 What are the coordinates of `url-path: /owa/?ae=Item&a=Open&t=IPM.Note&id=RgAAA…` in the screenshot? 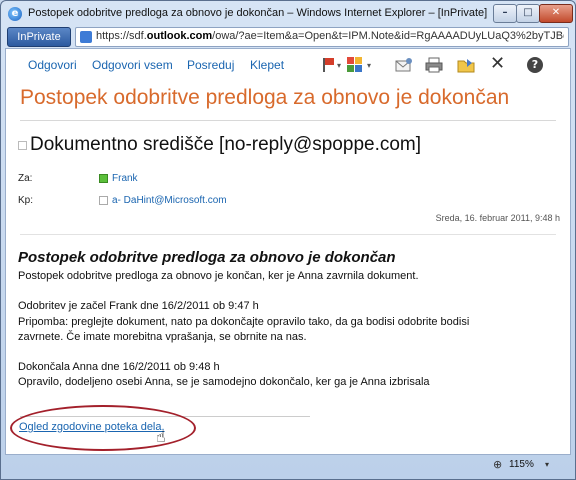 It's located at (388, 36).